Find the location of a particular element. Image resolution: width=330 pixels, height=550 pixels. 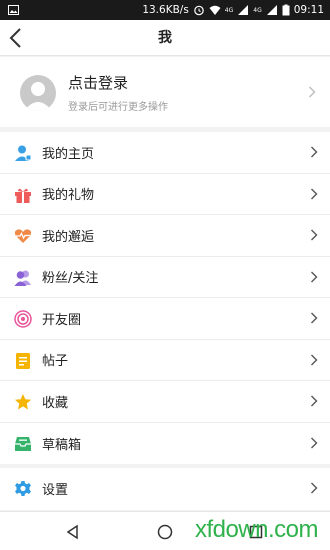

menu-item-posts: 帖子 is located at coordinates (165, 360).